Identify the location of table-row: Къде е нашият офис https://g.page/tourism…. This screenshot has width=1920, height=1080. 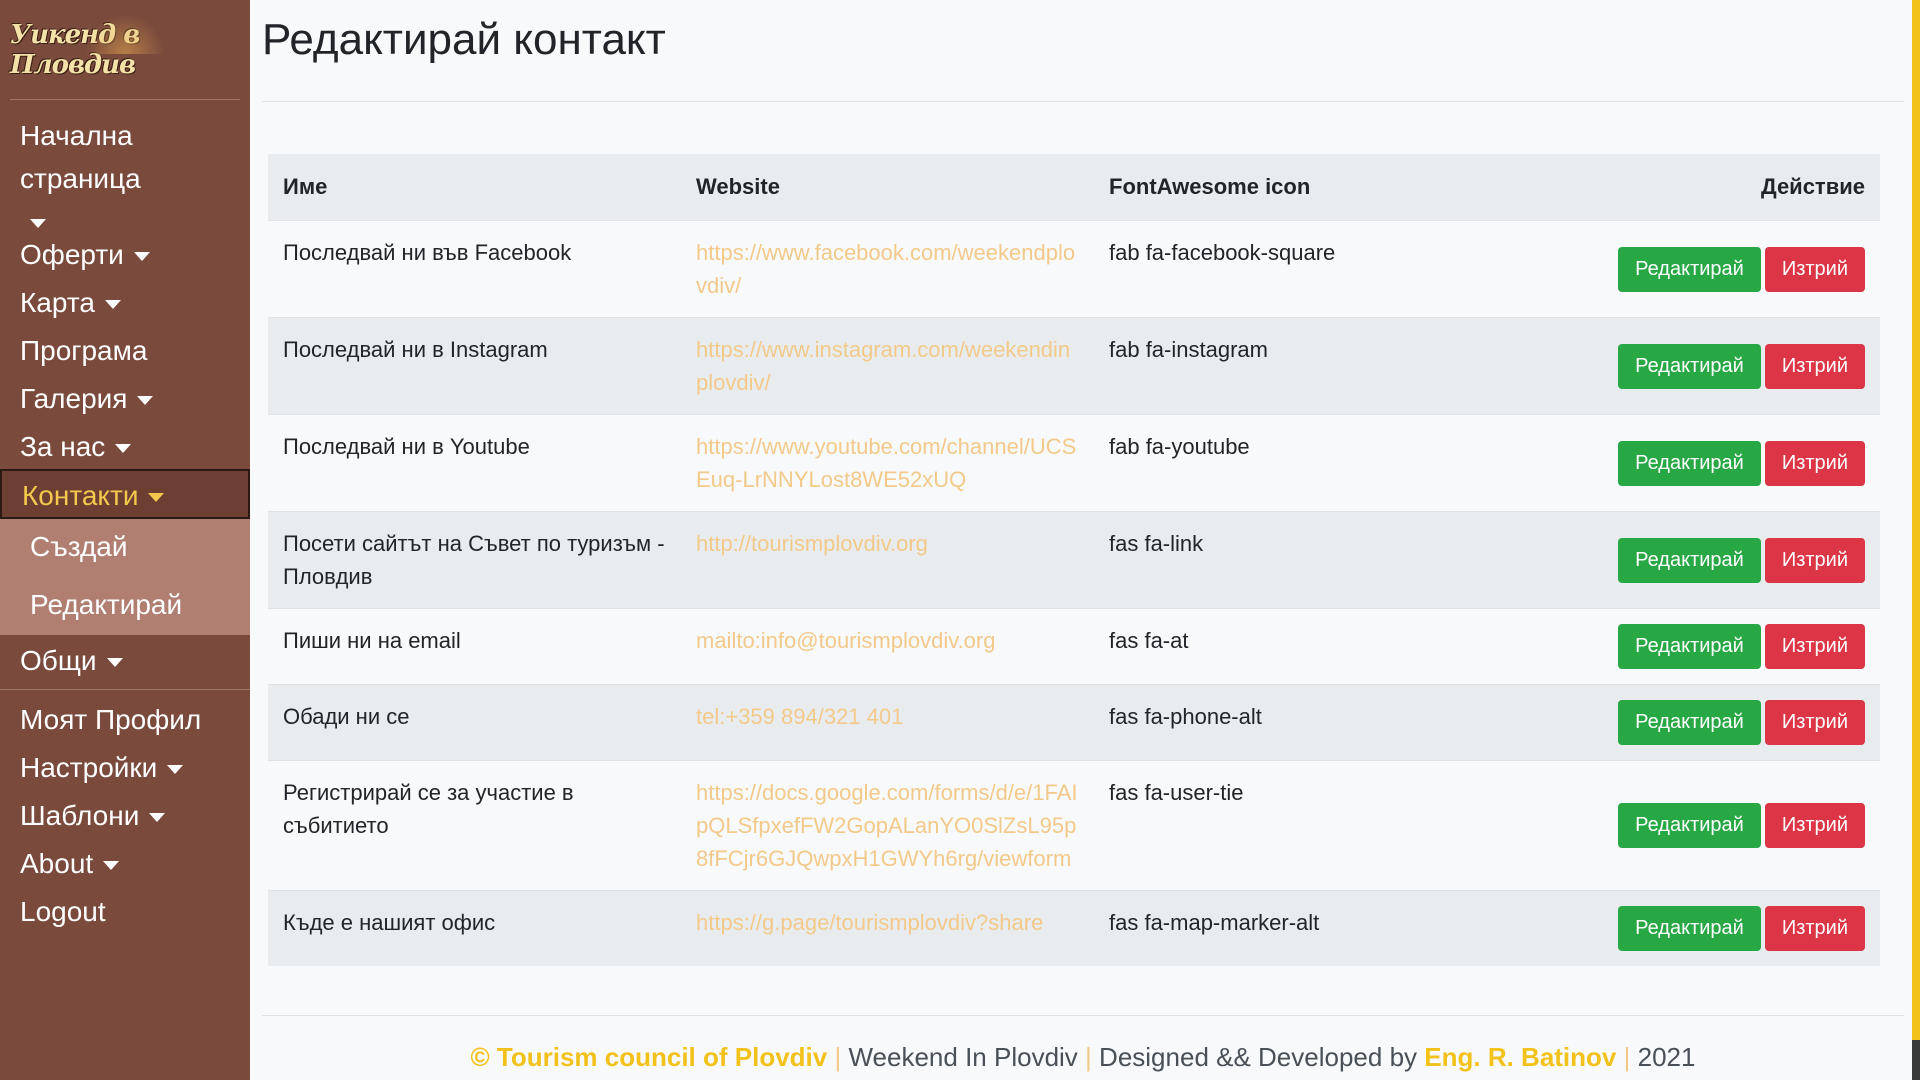
(1074, 928).